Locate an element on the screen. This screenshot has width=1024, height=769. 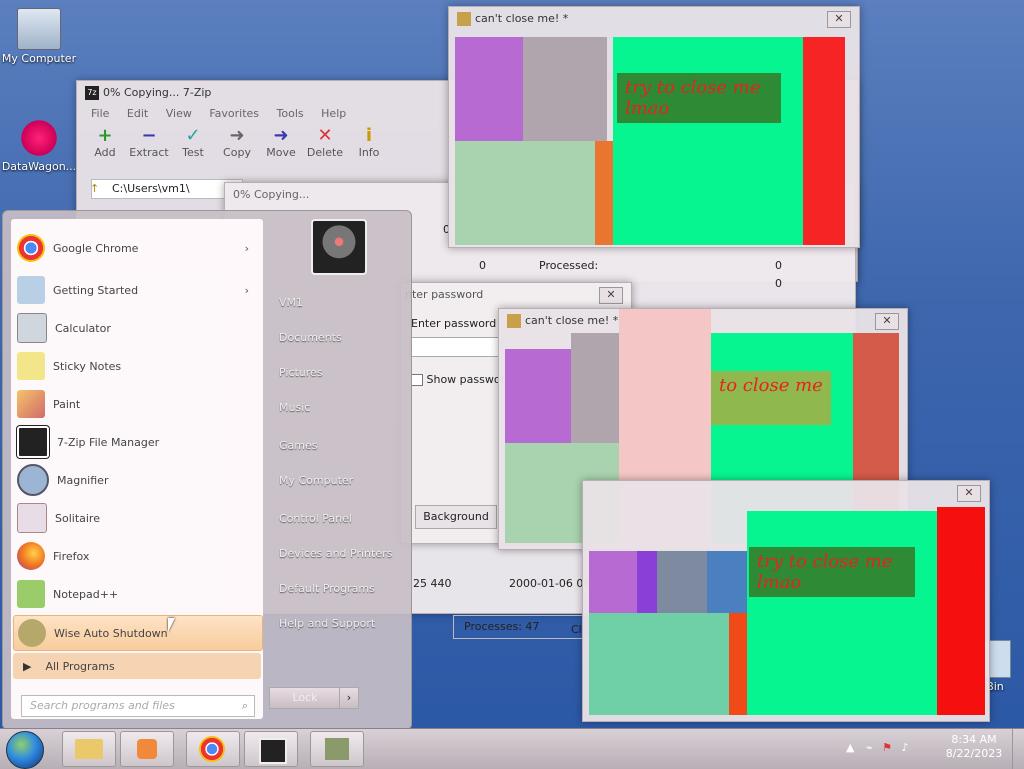
add-button: + Add is located at coordinates (105, 142).